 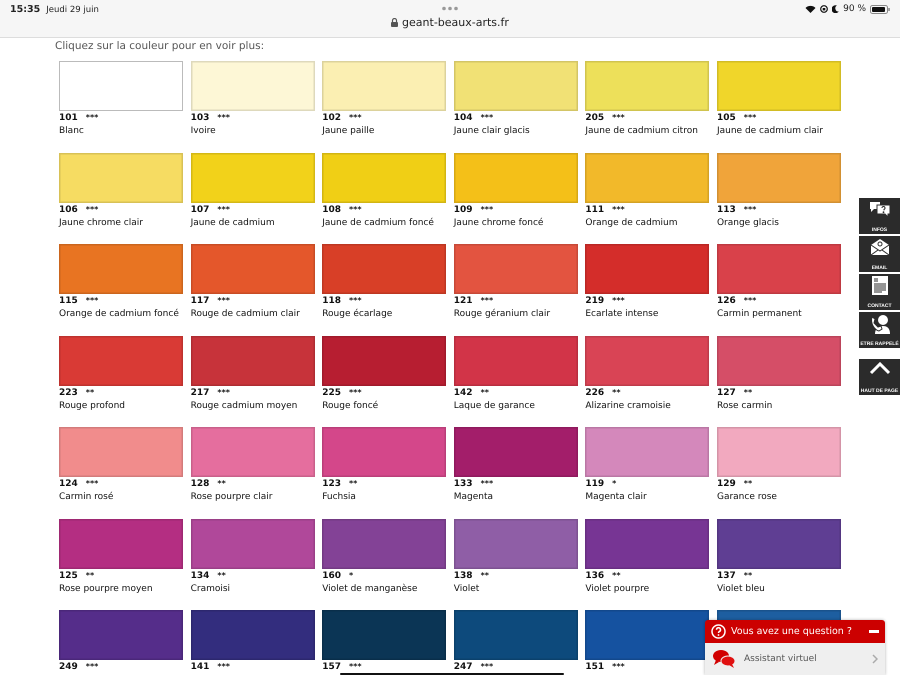 I want to click on color-name: Rouge écarlage, so click(x=357, y=314).